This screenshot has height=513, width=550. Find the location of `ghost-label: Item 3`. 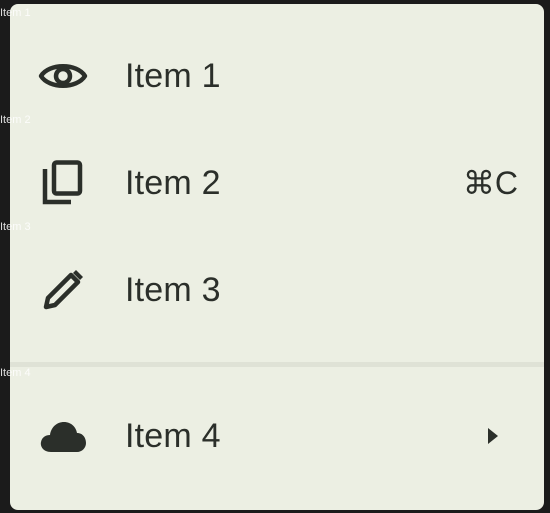

ghost-label: Item 3 is located at coordinates (15, 227).